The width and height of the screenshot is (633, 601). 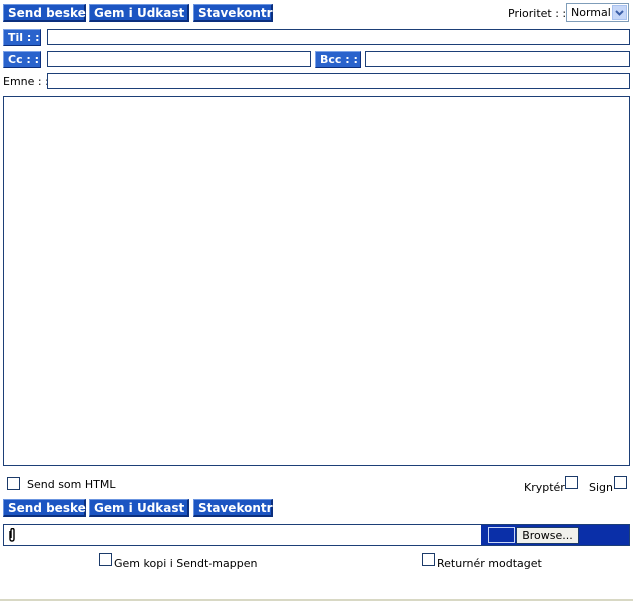 I want to click on to-field, so click(x=338, y=37).